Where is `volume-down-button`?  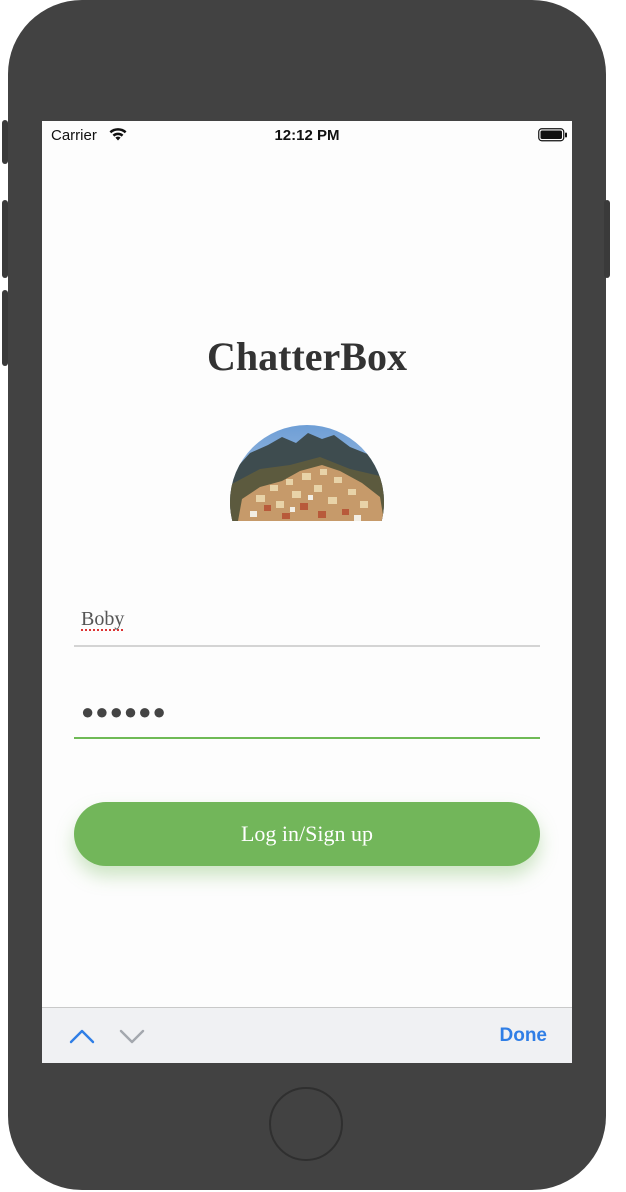
volume-down-button is located at coordinates (5, 328).